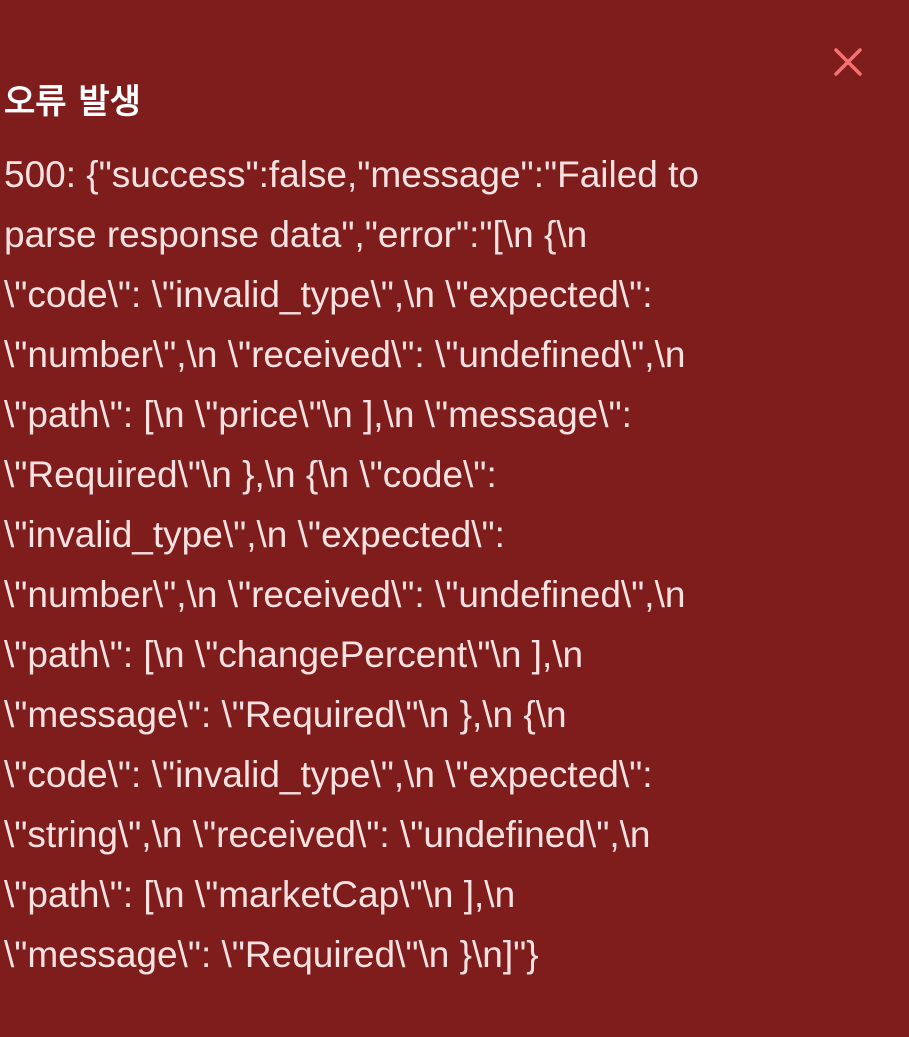  I want to click on error-message-line: \"Required\"\n },\n {\n \"code\":, so click(250, 474).